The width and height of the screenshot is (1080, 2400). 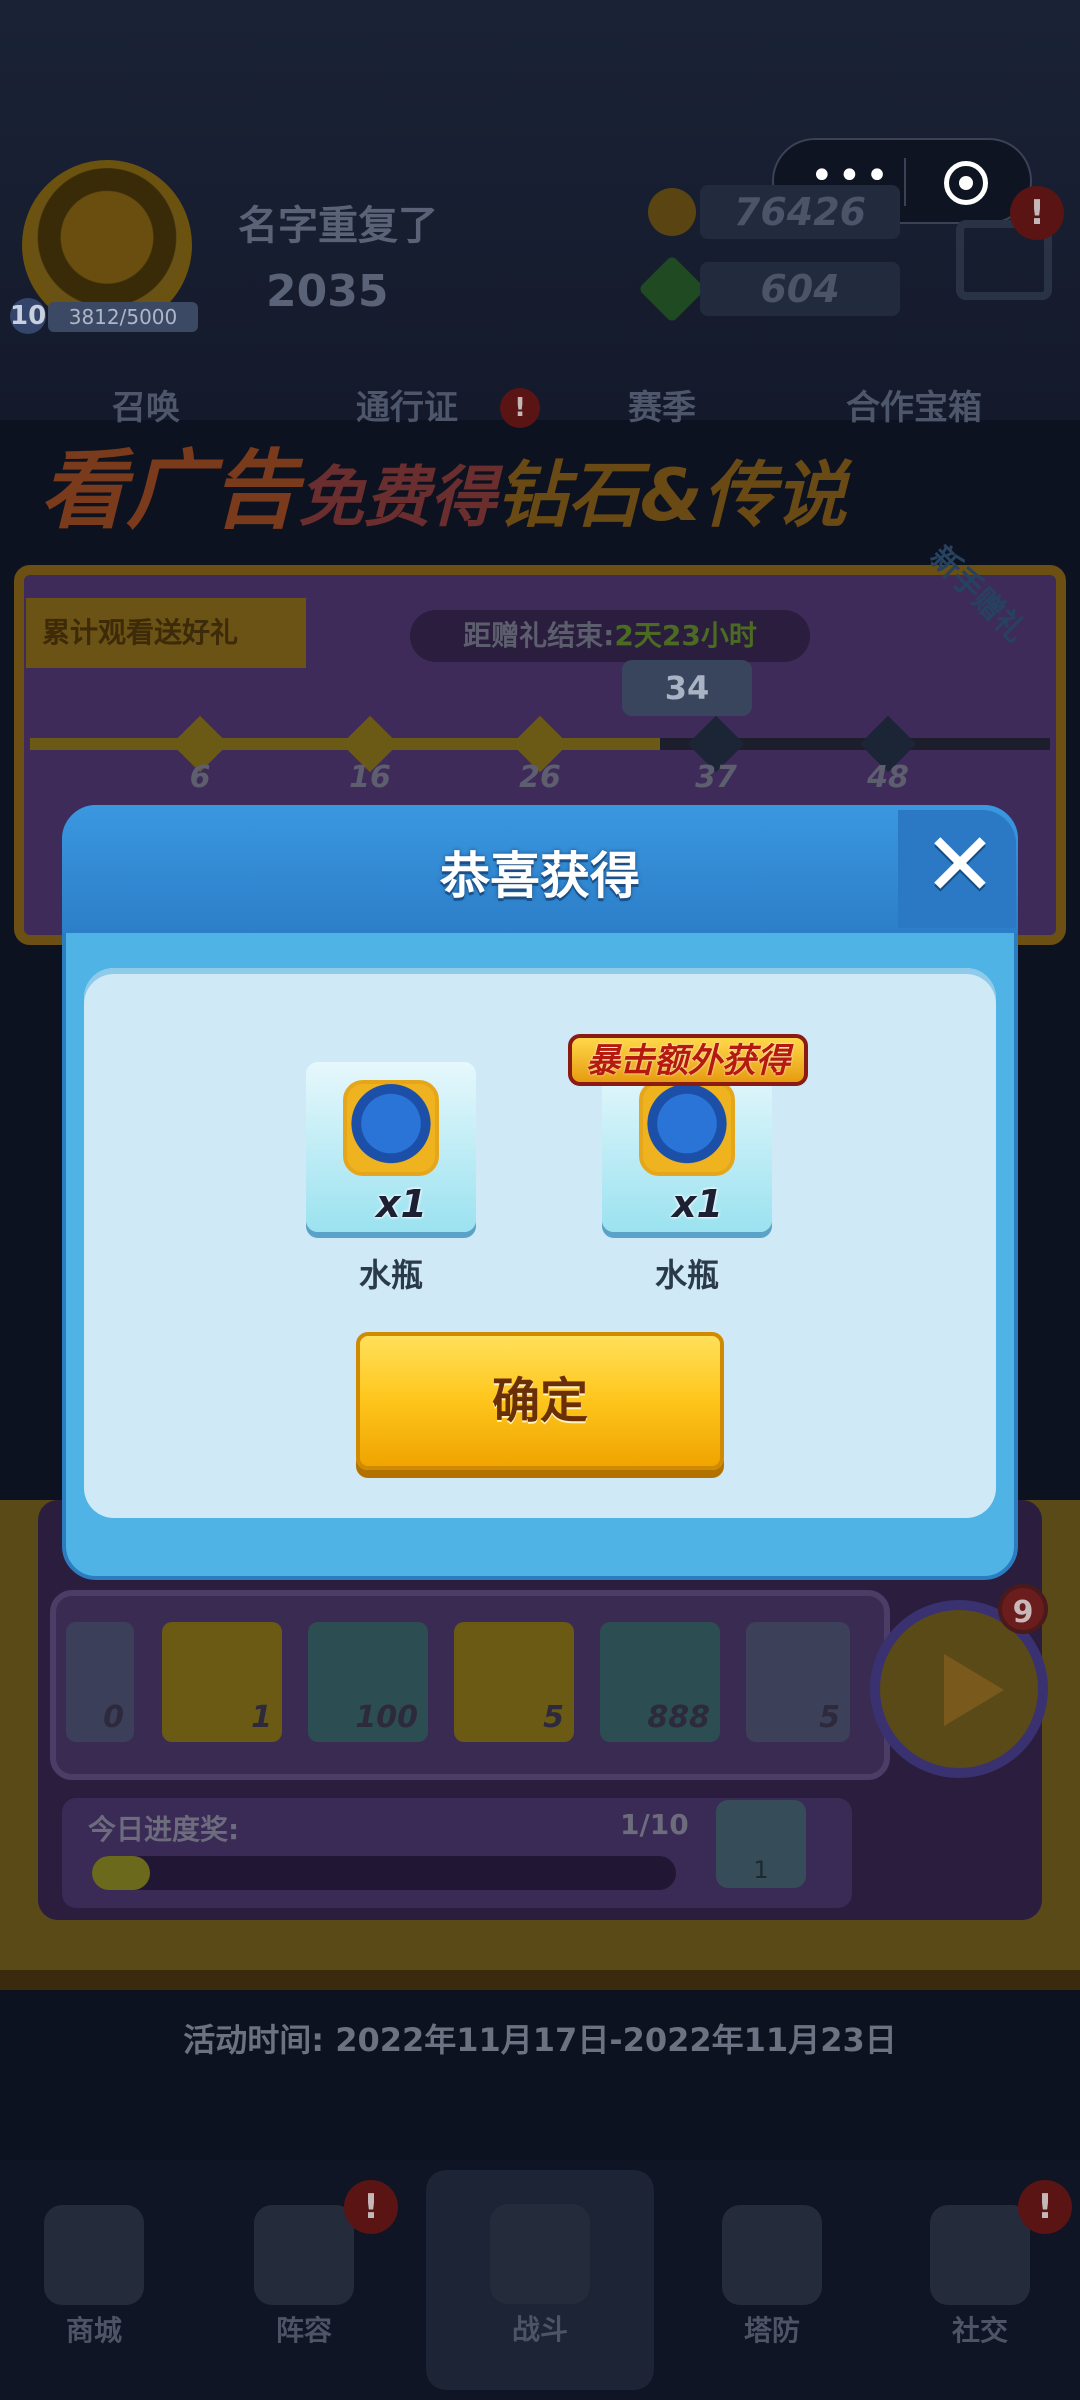 What do you see at coordinates (1045, 2207) in the screenshot?
I see `social-alert-icon: !` at bounding box center [1045, 2207].